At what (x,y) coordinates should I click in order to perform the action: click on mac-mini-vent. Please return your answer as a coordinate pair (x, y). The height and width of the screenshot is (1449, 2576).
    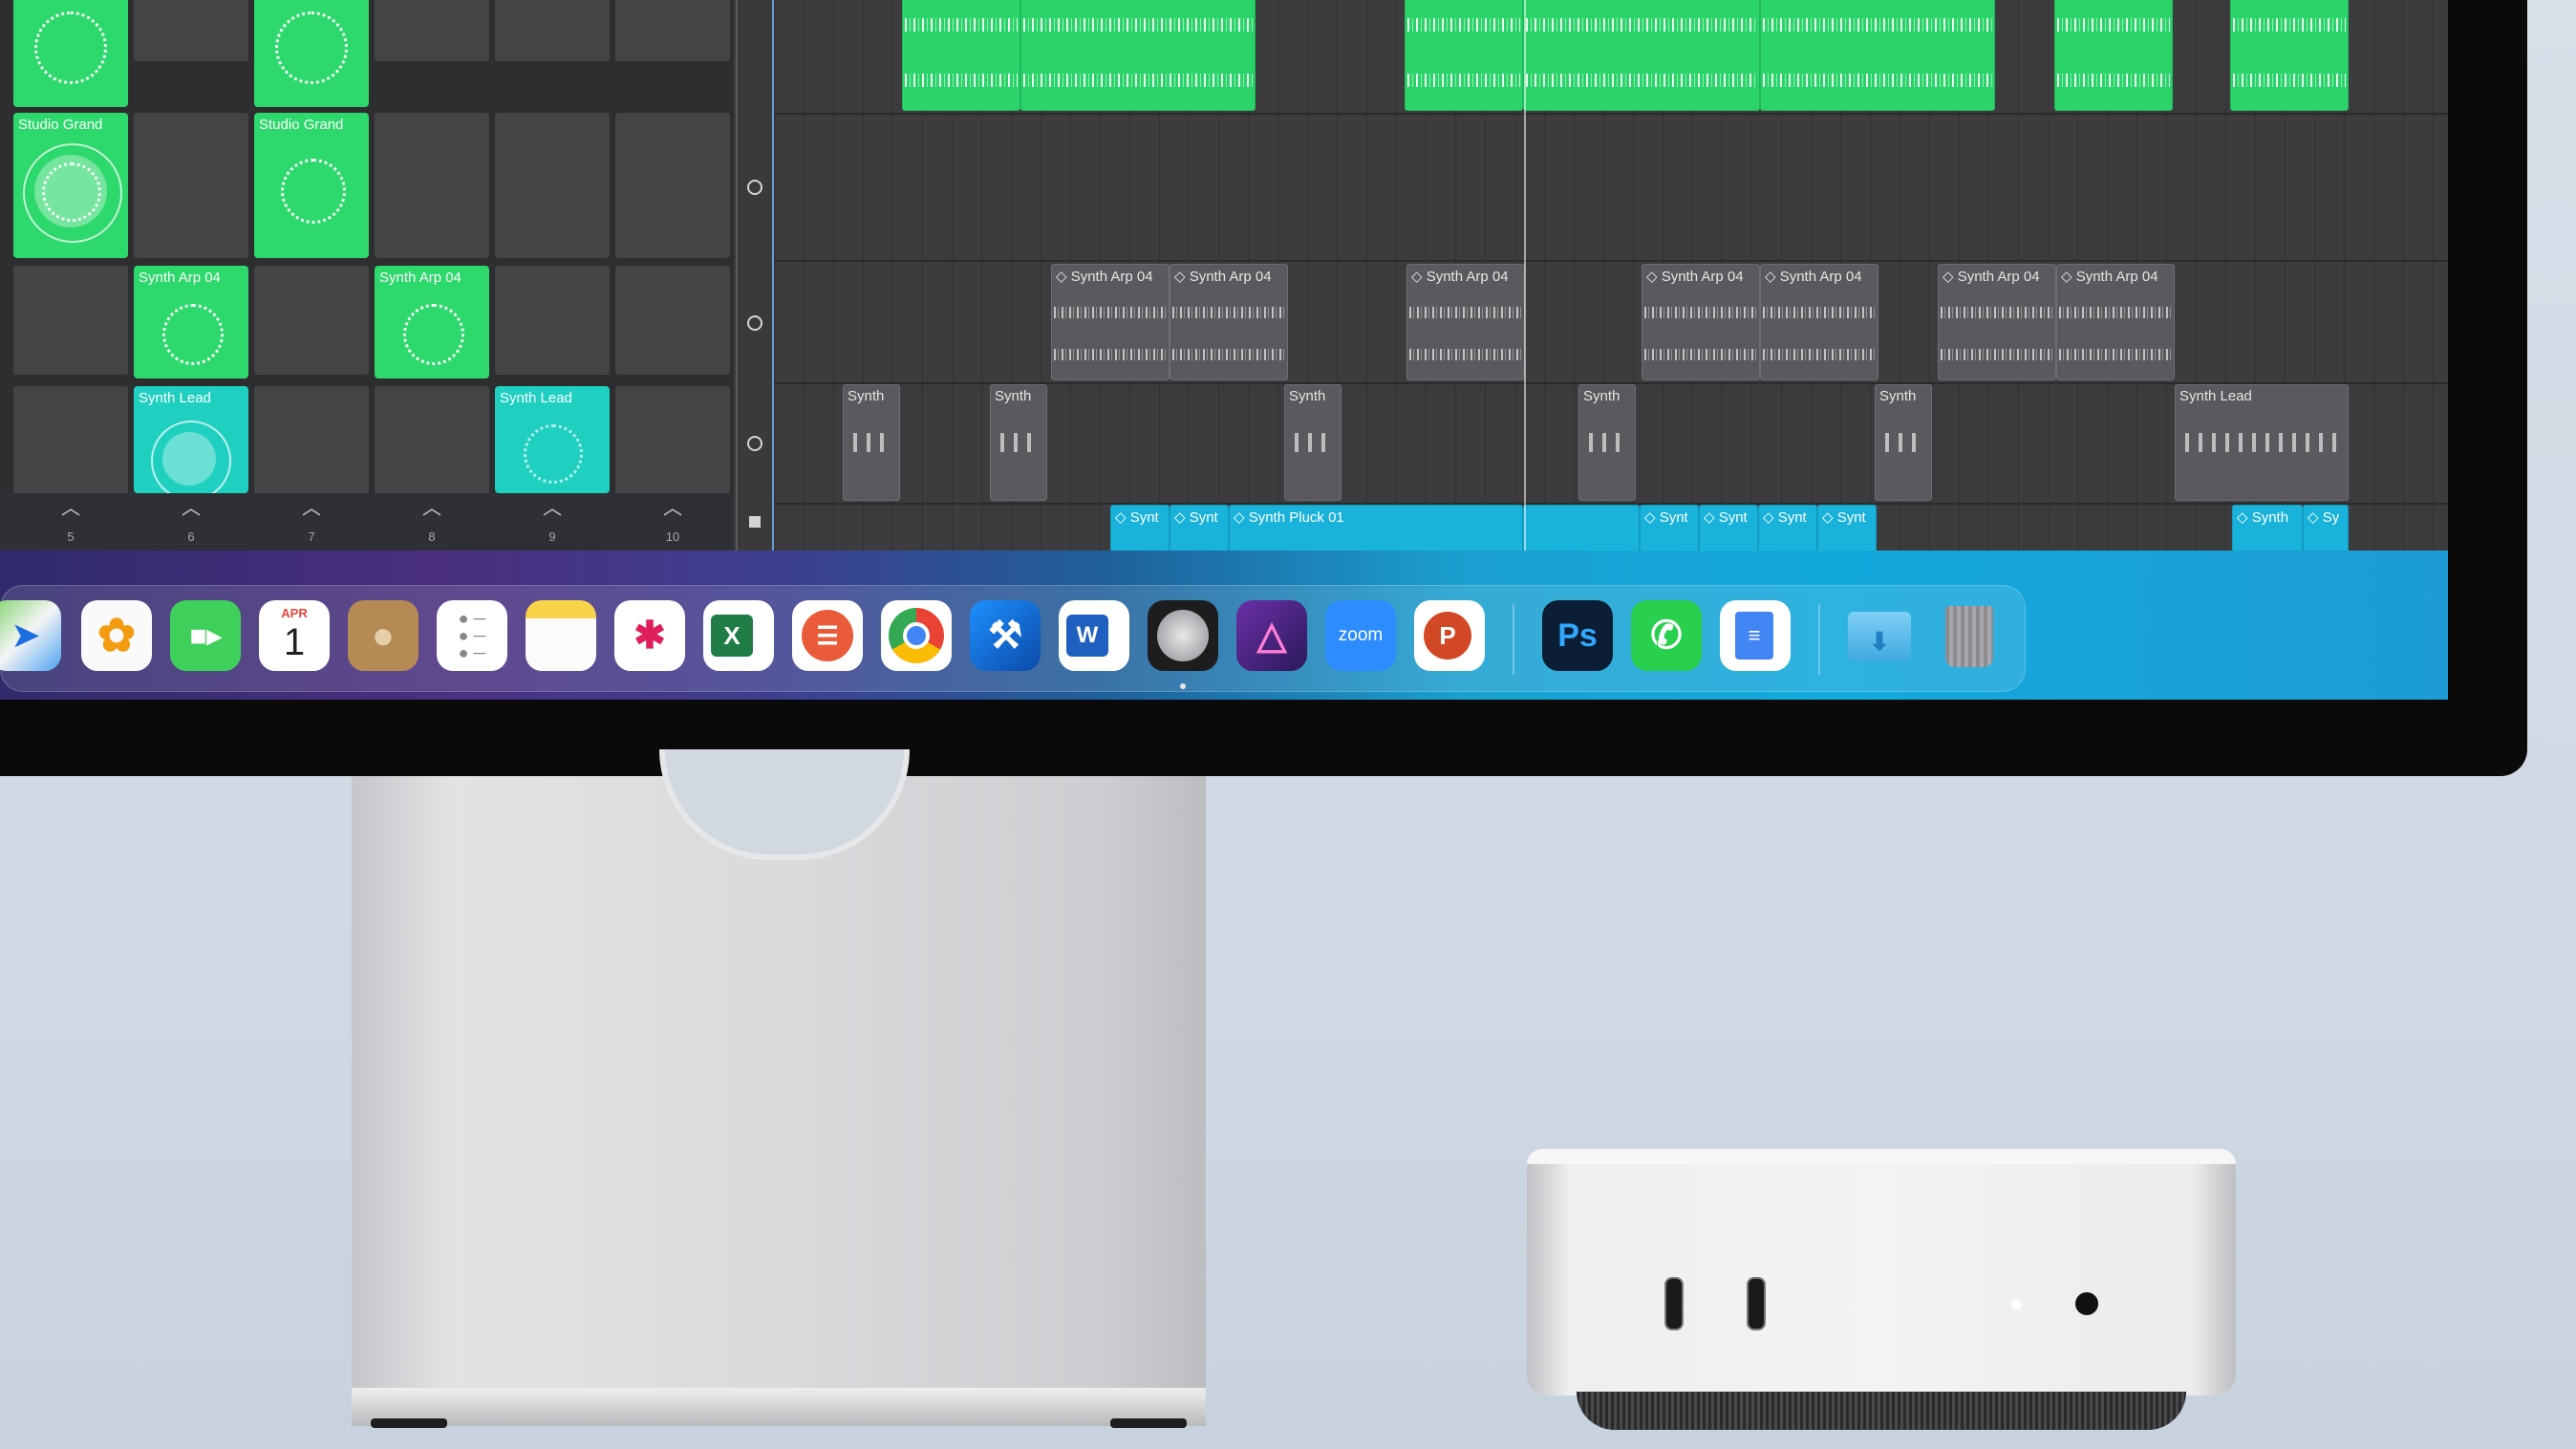
    Looking at the image, I should click on (1881, 1411).